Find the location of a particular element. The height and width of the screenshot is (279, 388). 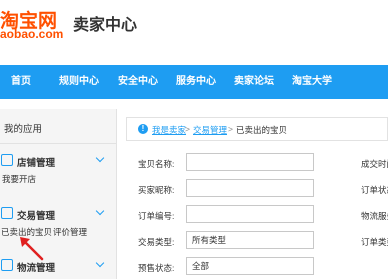

sidebar-group-store: 店铺管理 is located at coordinates (36, 162).